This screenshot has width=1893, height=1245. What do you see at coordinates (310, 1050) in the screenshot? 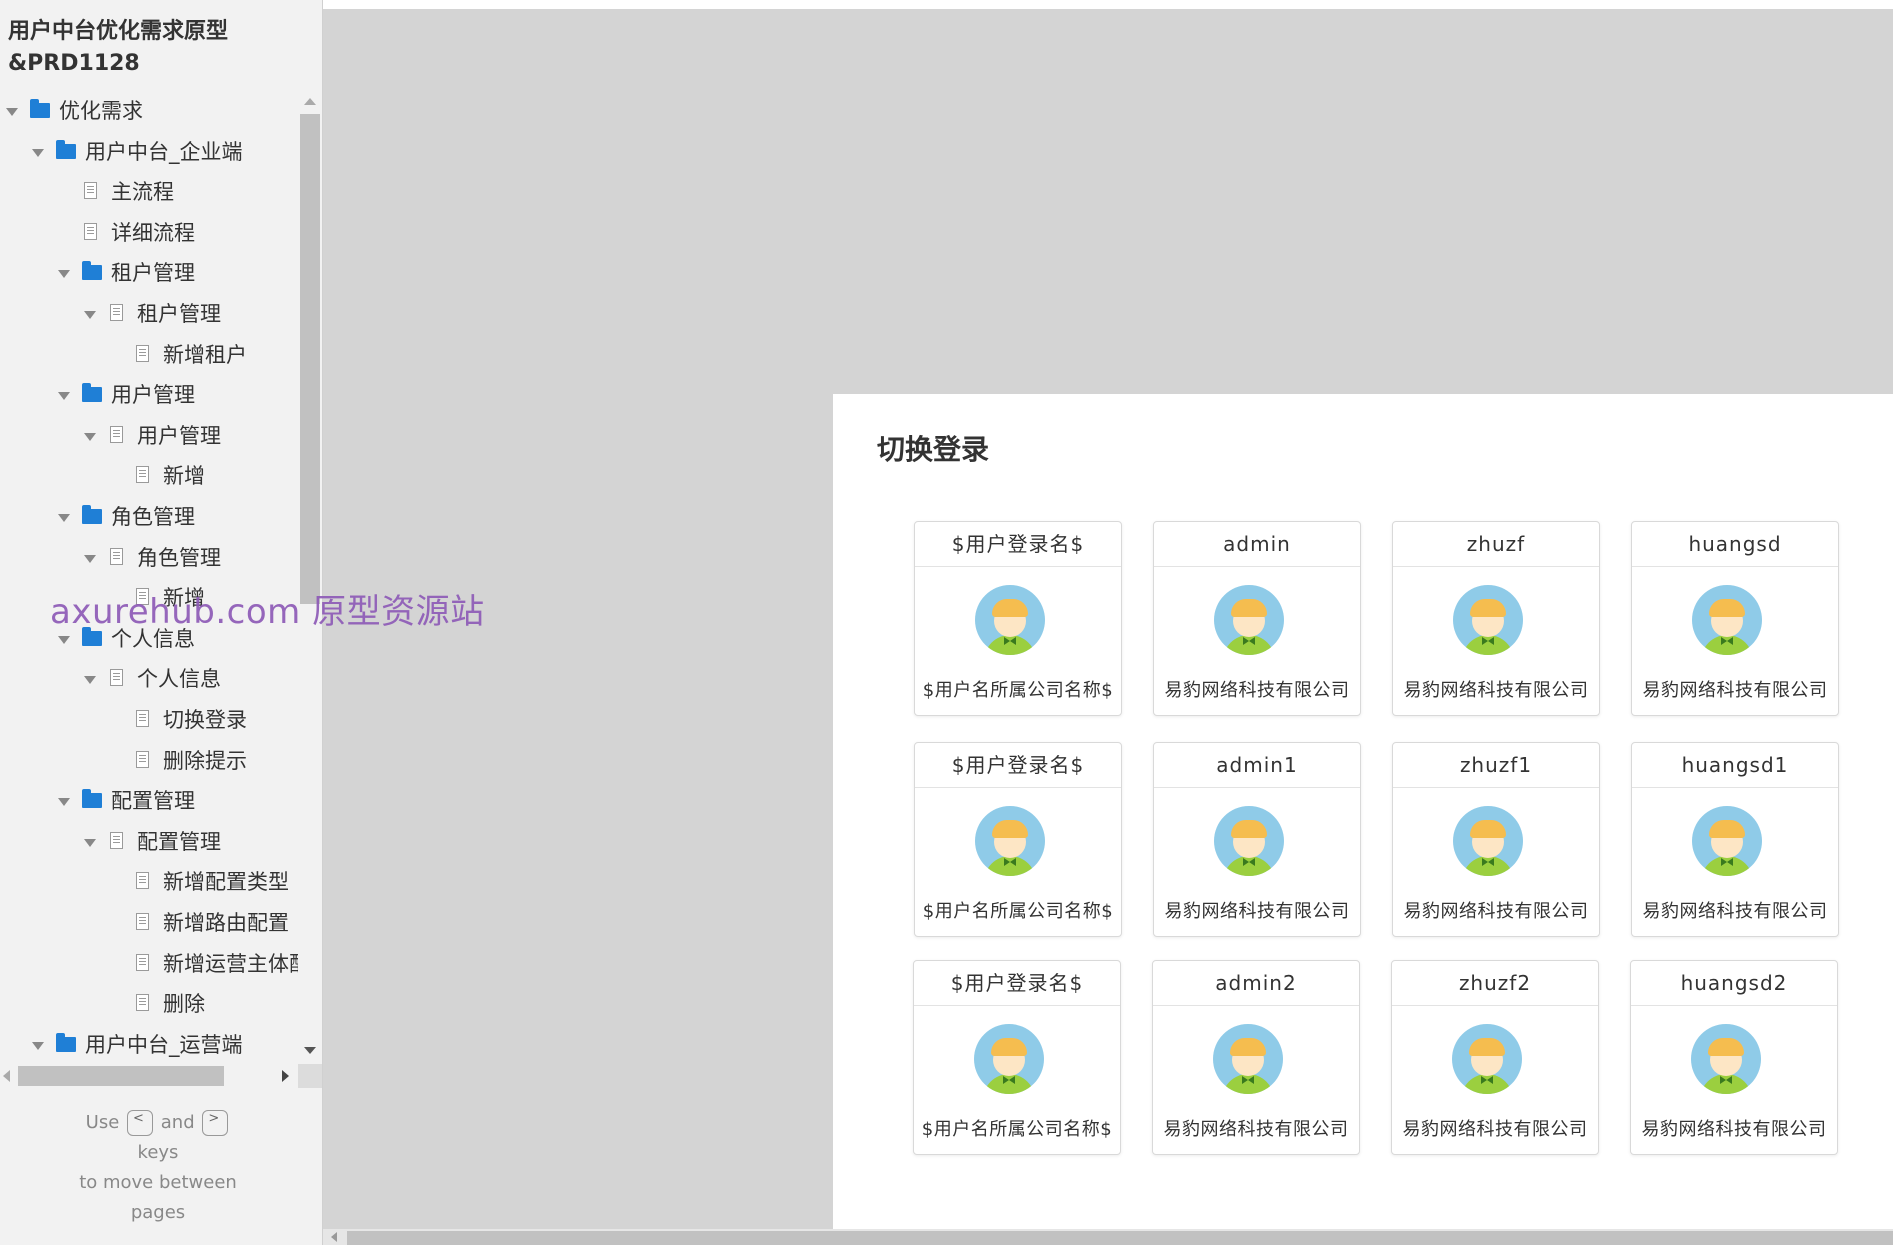
I see `scroll-down-arrow-icon` at bounding box center [310, 1050].